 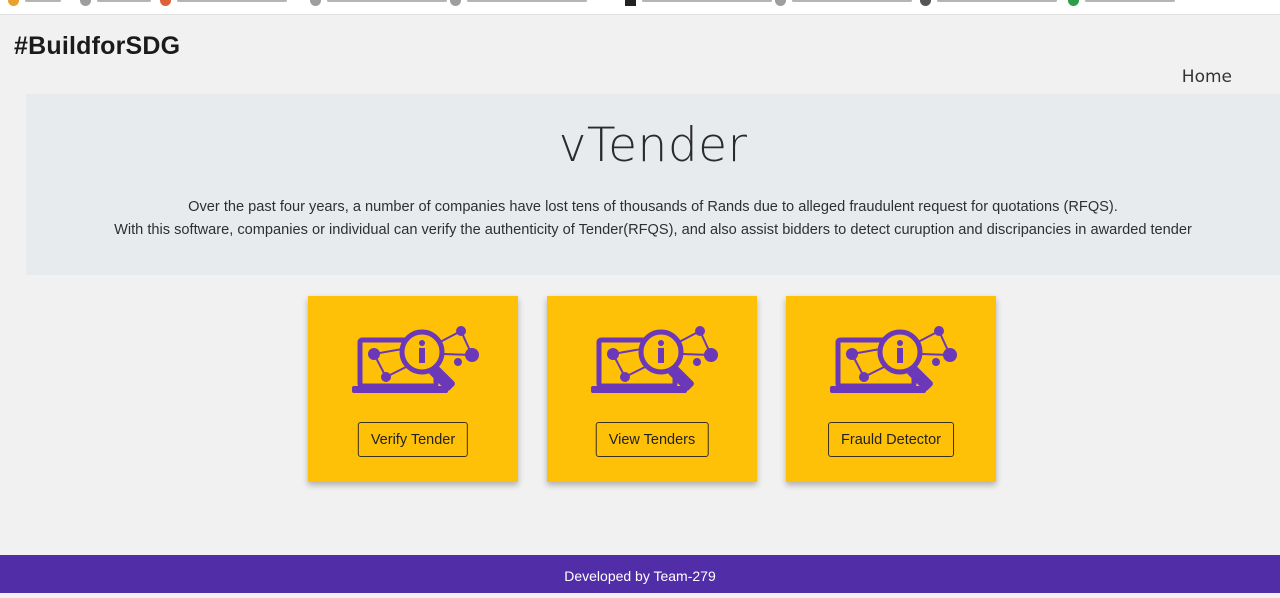 What do you see at coordinates (1207, 77) in the screenshot?
I see `nav-home-link: Home` at bounding box center [1207, 77].